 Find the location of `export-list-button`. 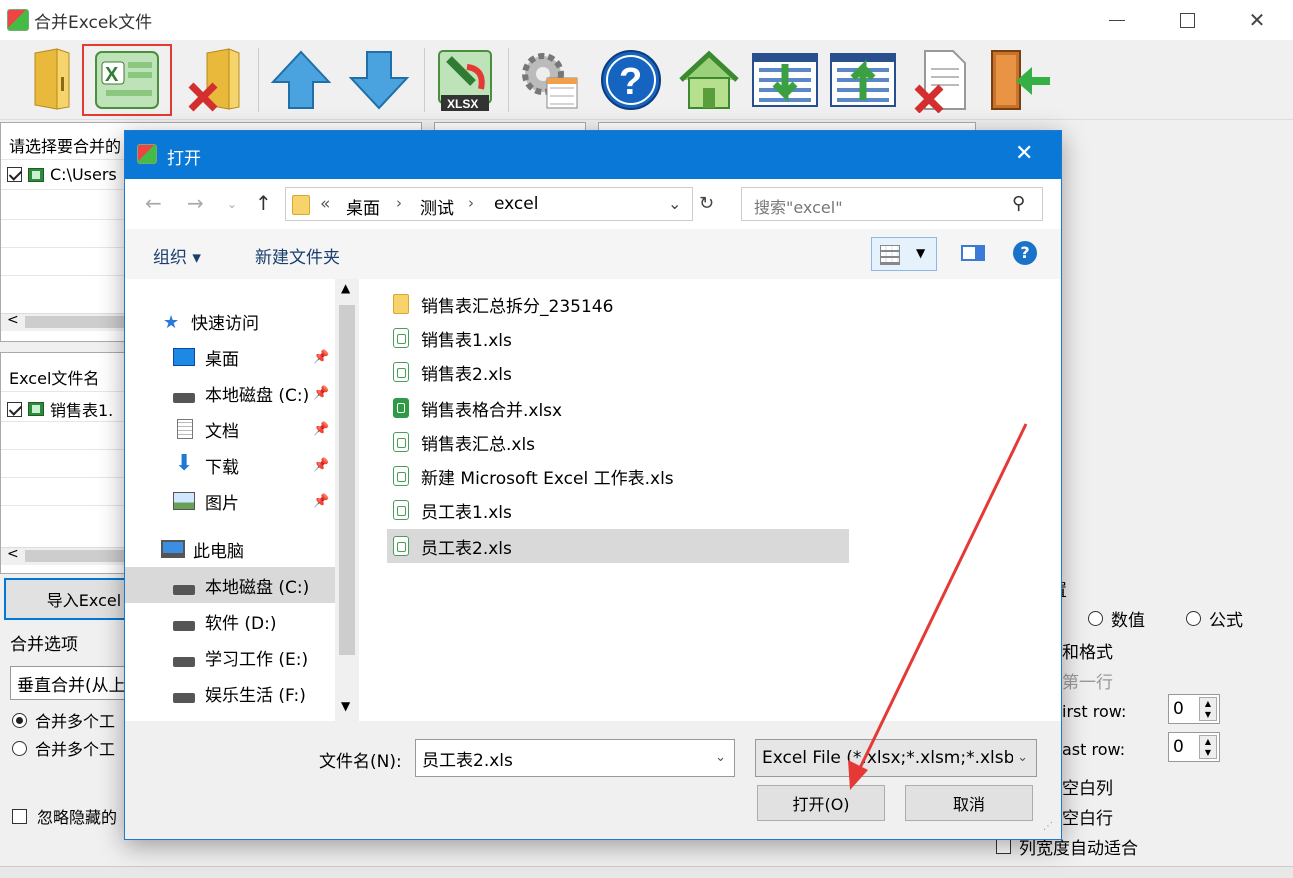

export-list-button is located at coordinates (863, 80).